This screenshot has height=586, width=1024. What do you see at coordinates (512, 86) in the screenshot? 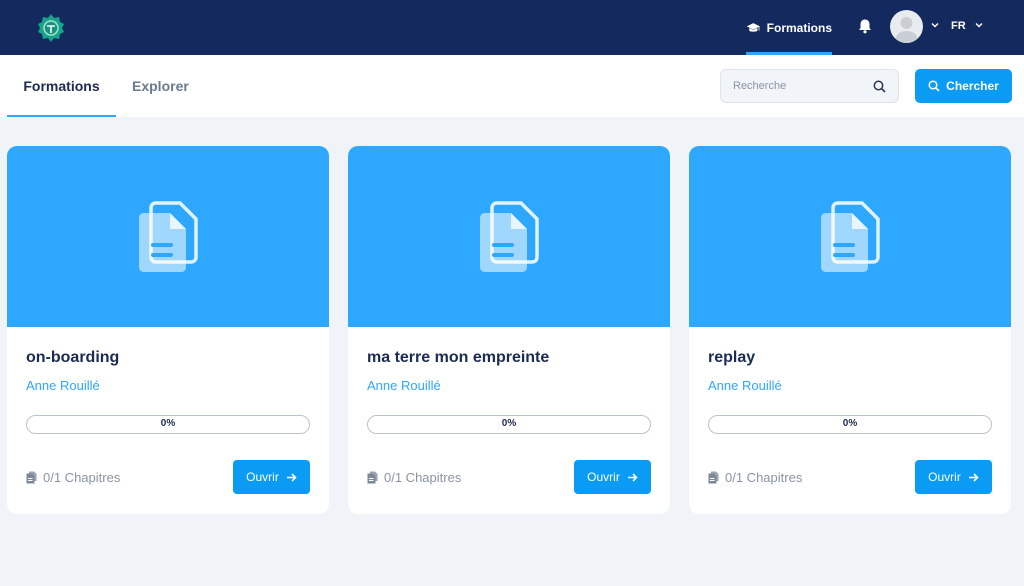
I see `sub-header: Formations Explorer Chercher` at bounding box center [512, 86].